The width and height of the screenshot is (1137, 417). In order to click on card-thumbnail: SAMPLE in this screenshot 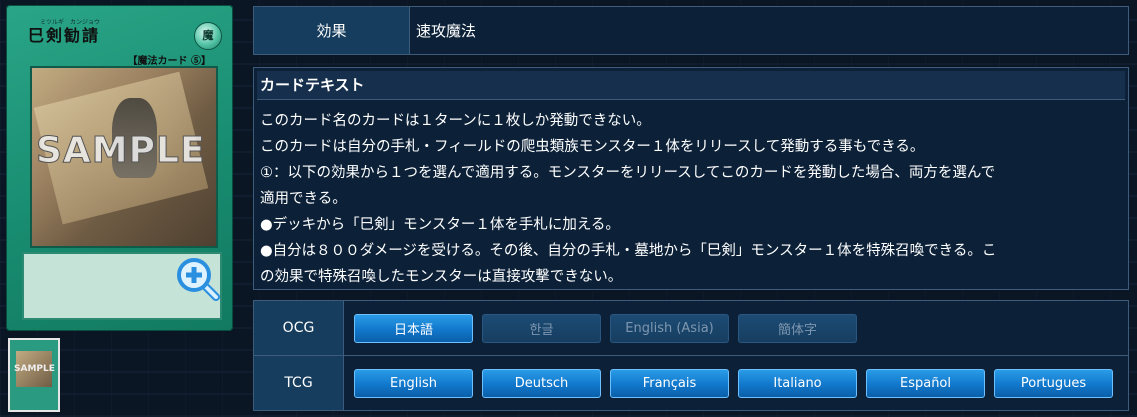, I will do `click(34, 375)`.